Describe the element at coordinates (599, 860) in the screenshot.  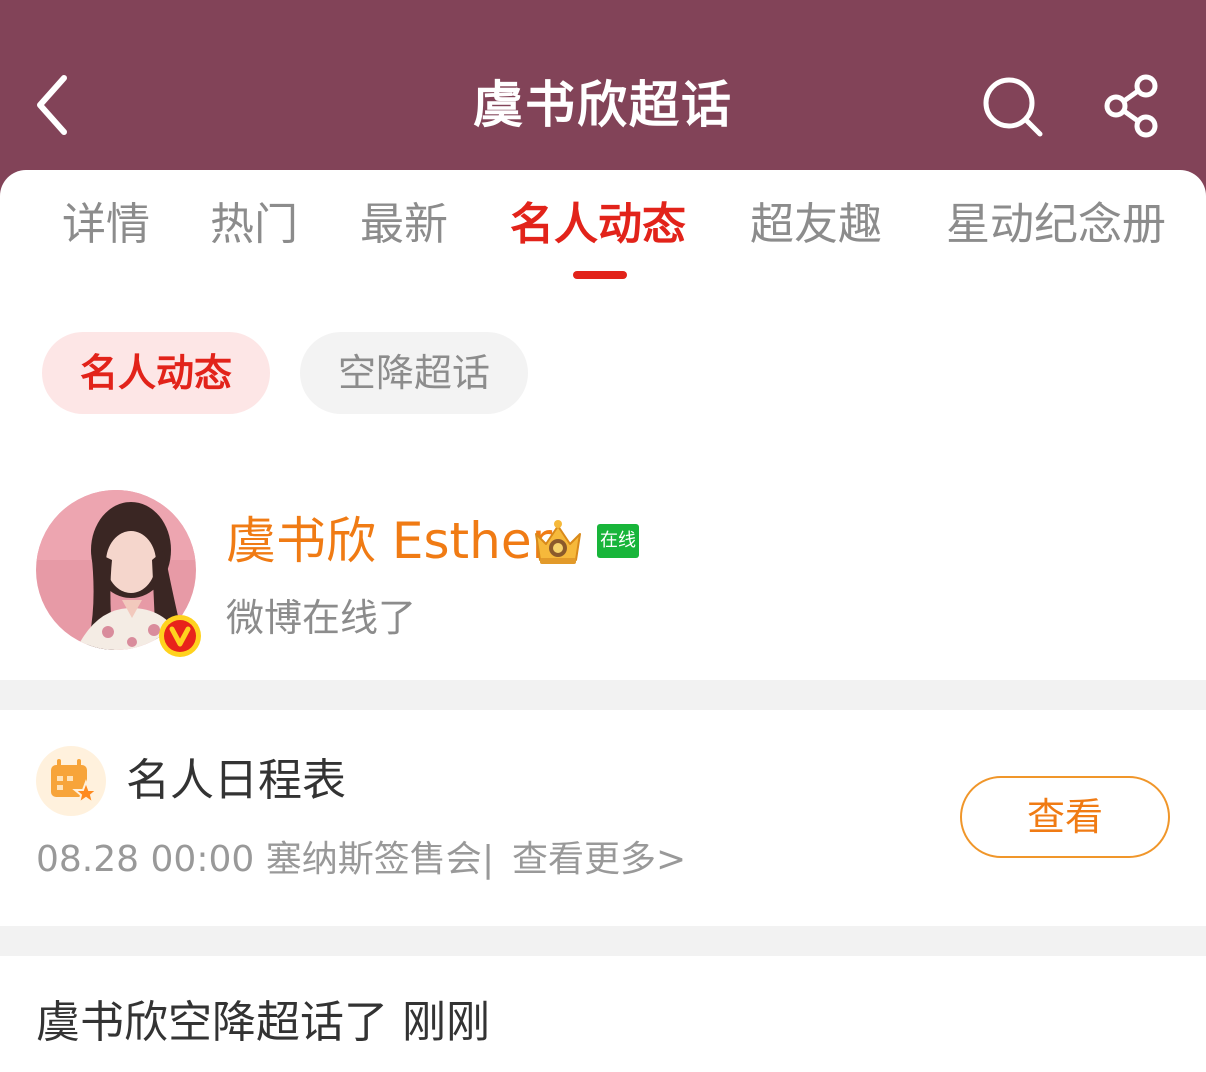
I see `view-more-link: 查看更多>` at that location.